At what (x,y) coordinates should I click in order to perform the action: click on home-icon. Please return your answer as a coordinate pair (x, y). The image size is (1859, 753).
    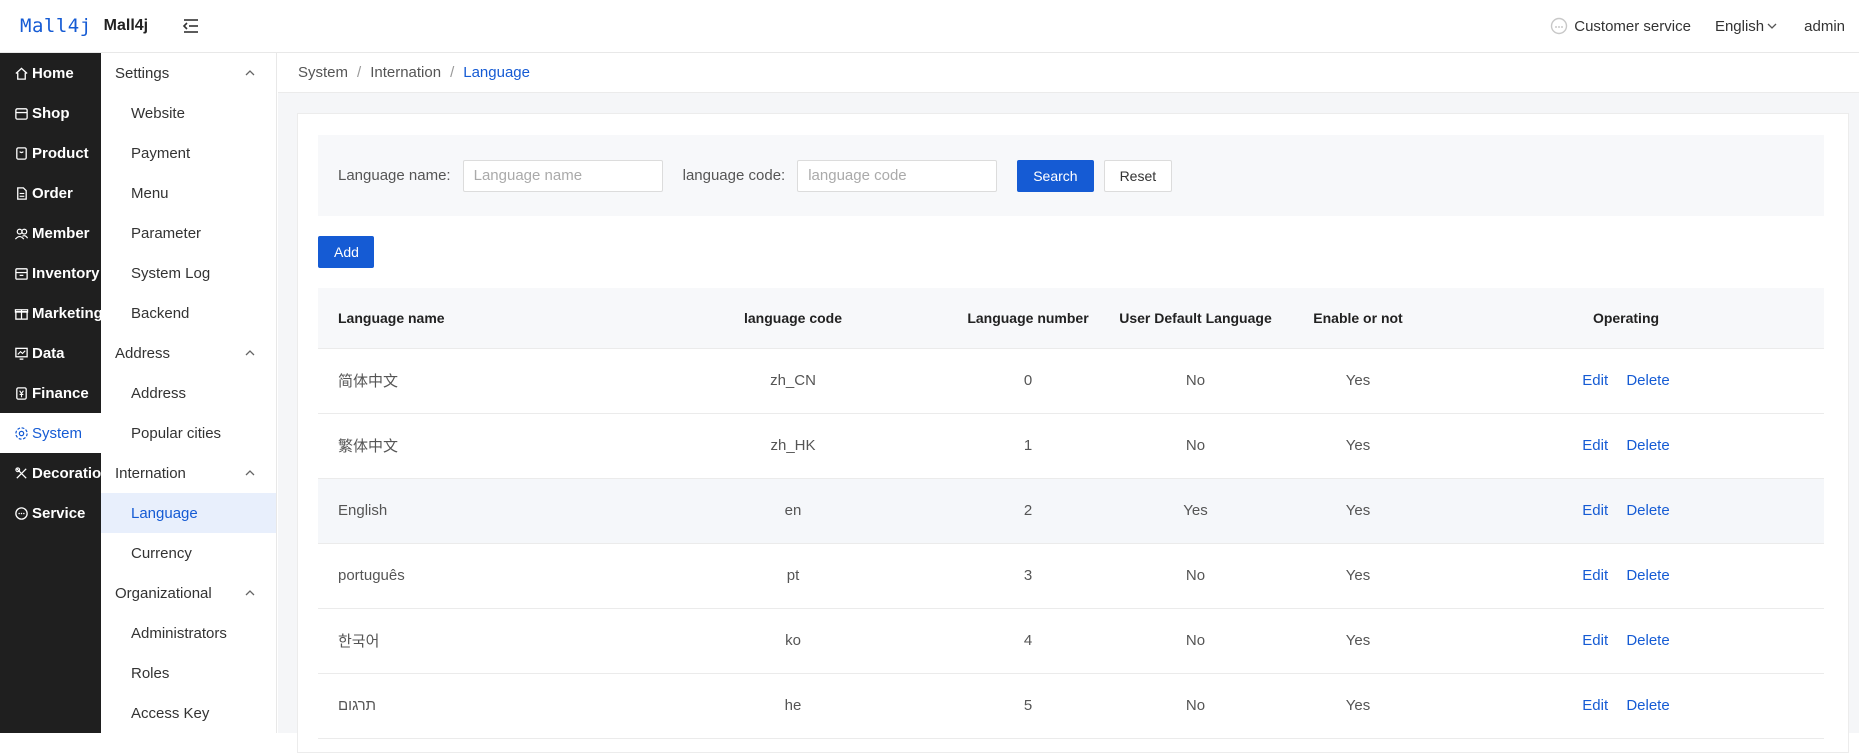
    Looking at the image, I should click on (21, 73).